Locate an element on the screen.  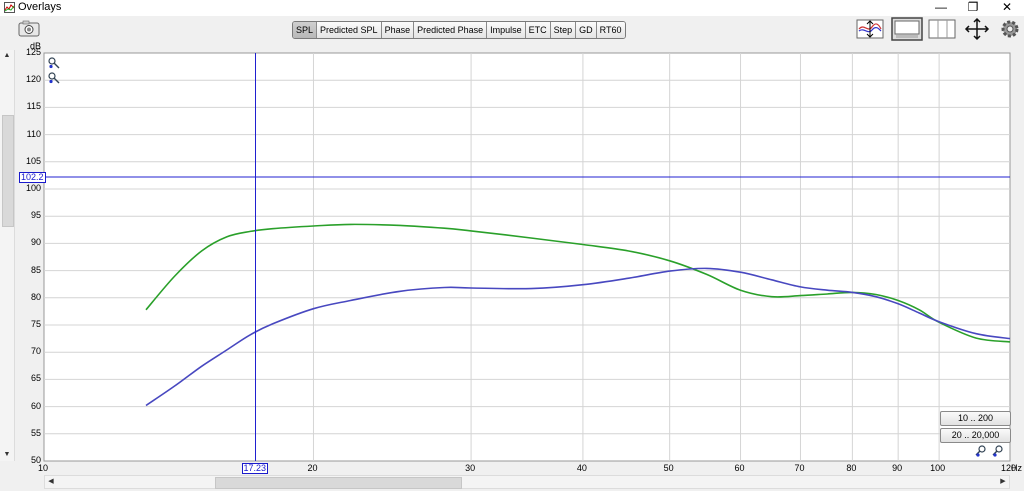
settings-gear-icon is located at coordinates (1010, 29).